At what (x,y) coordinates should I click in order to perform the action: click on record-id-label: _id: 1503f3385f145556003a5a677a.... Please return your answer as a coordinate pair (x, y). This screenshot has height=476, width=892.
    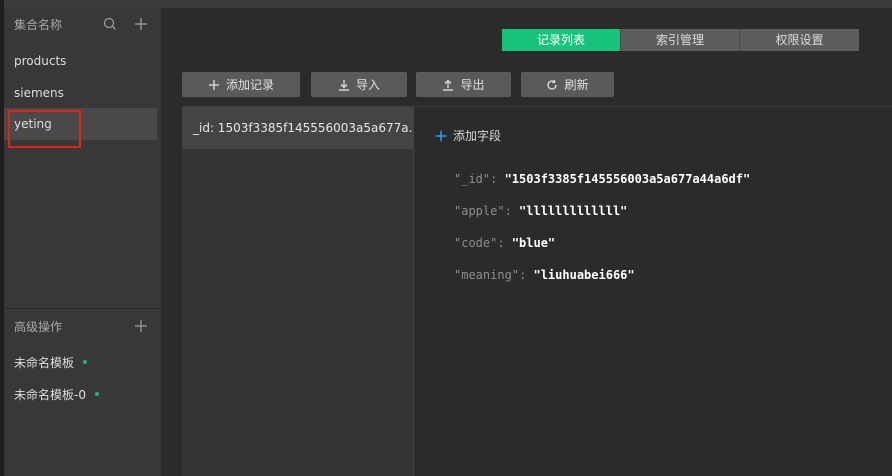
    Looking at the image, I should click on (303, 128).